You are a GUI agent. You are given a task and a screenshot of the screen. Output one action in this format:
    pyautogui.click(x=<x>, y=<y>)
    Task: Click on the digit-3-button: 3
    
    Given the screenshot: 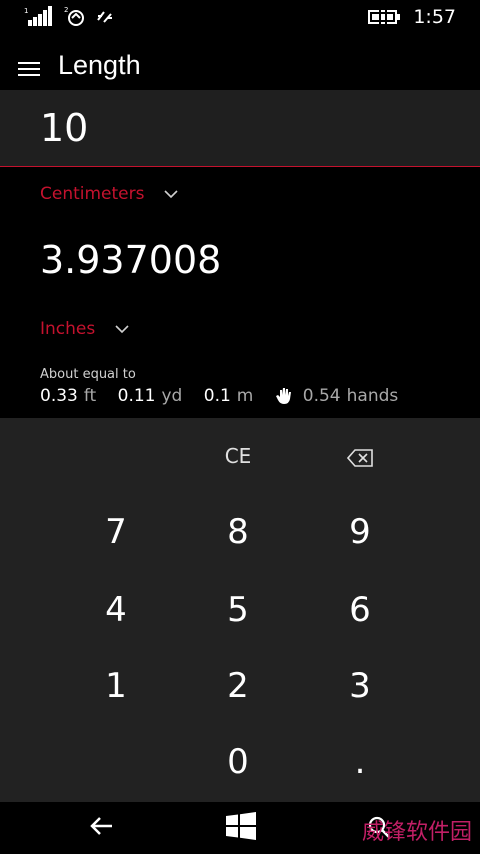 What is the action you would take?
    pyautogui.click(x=360, y=686)
    